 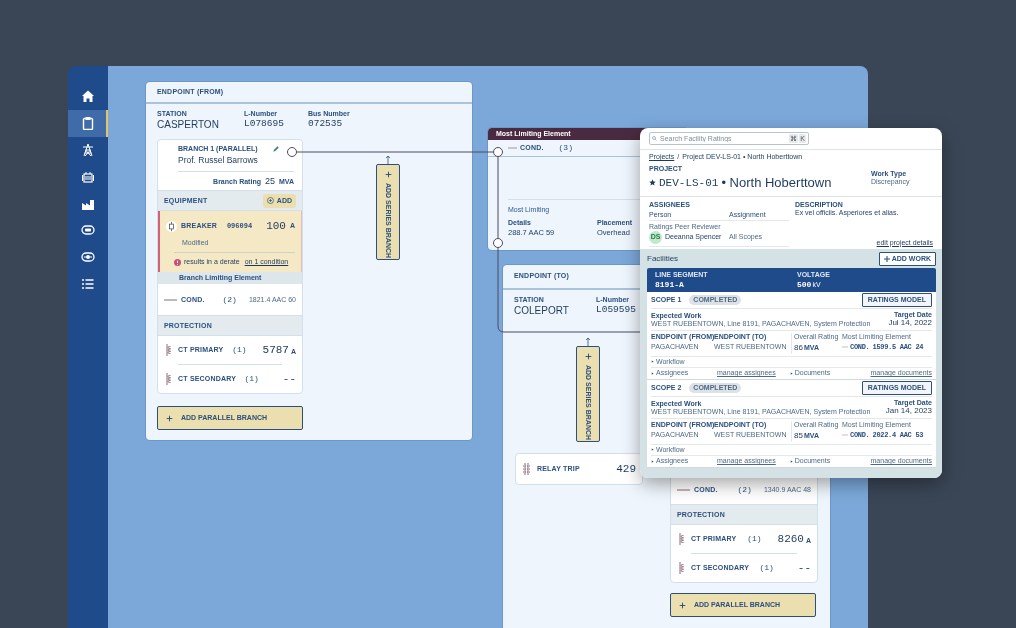 What do you see at coordinates (804, 285) in the screenshot?
I see `field-value: 500` at bounding box center [804, 285].